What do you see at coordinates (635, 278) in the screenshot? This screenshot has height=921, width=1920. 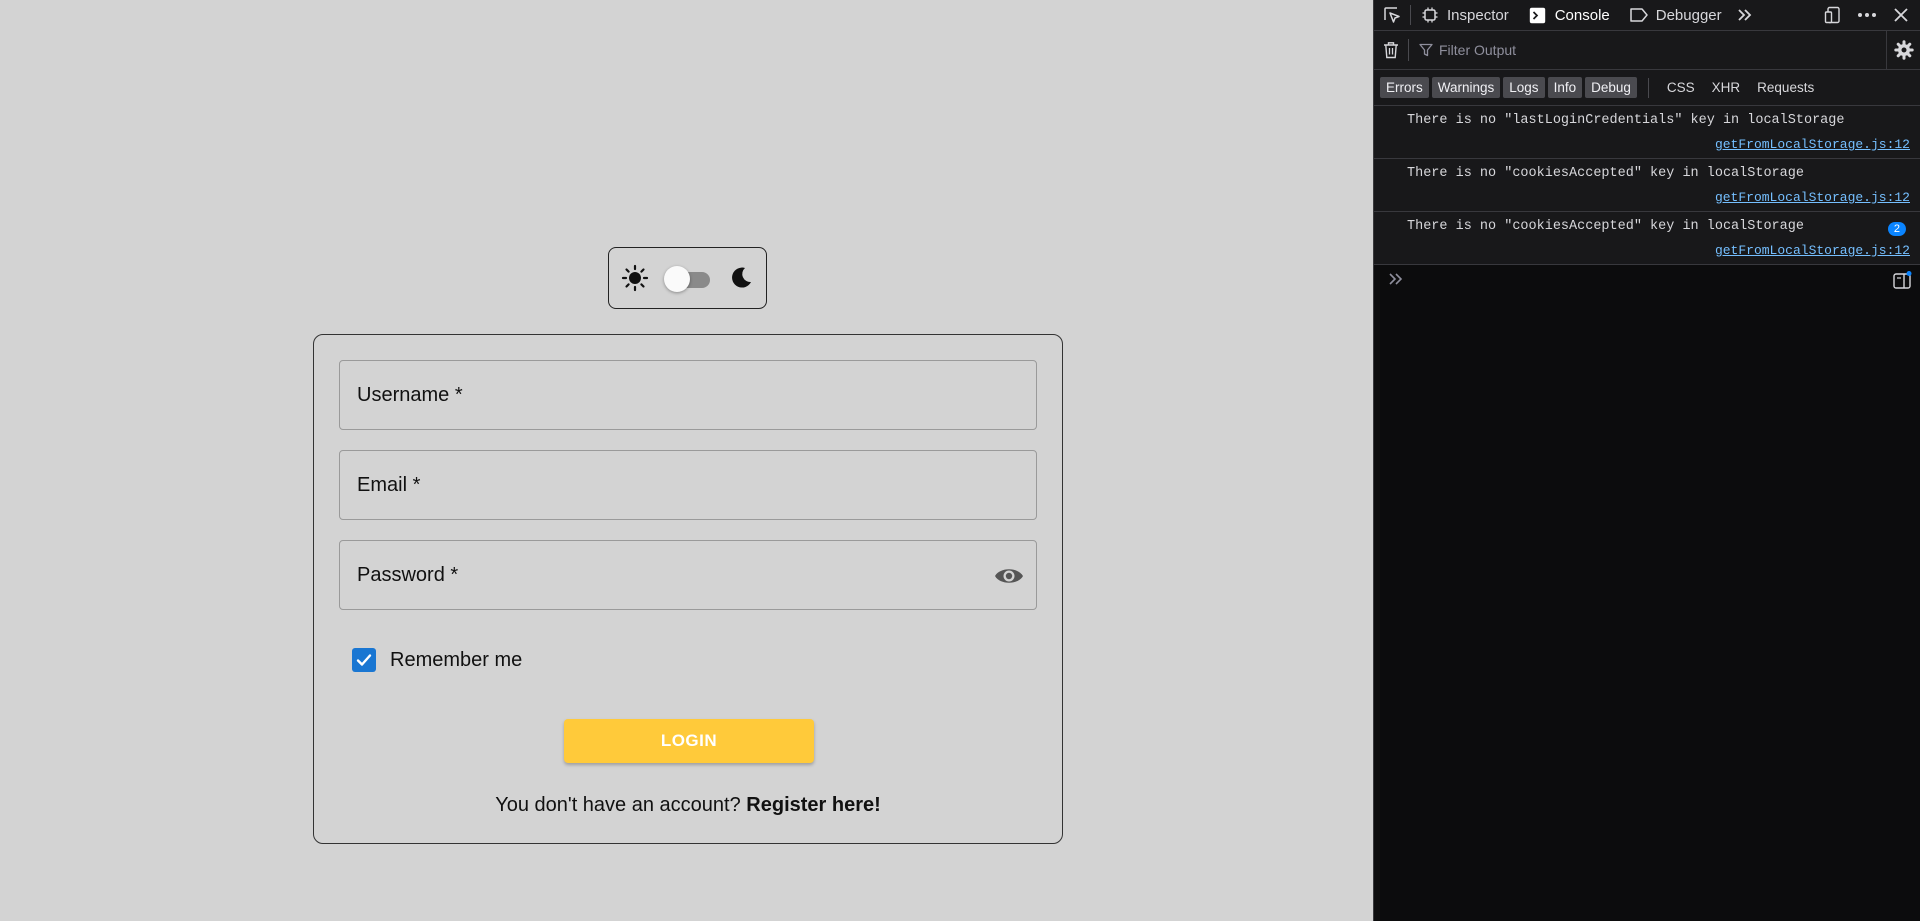 I see `sun-icon` at bounding box center [635, 278].